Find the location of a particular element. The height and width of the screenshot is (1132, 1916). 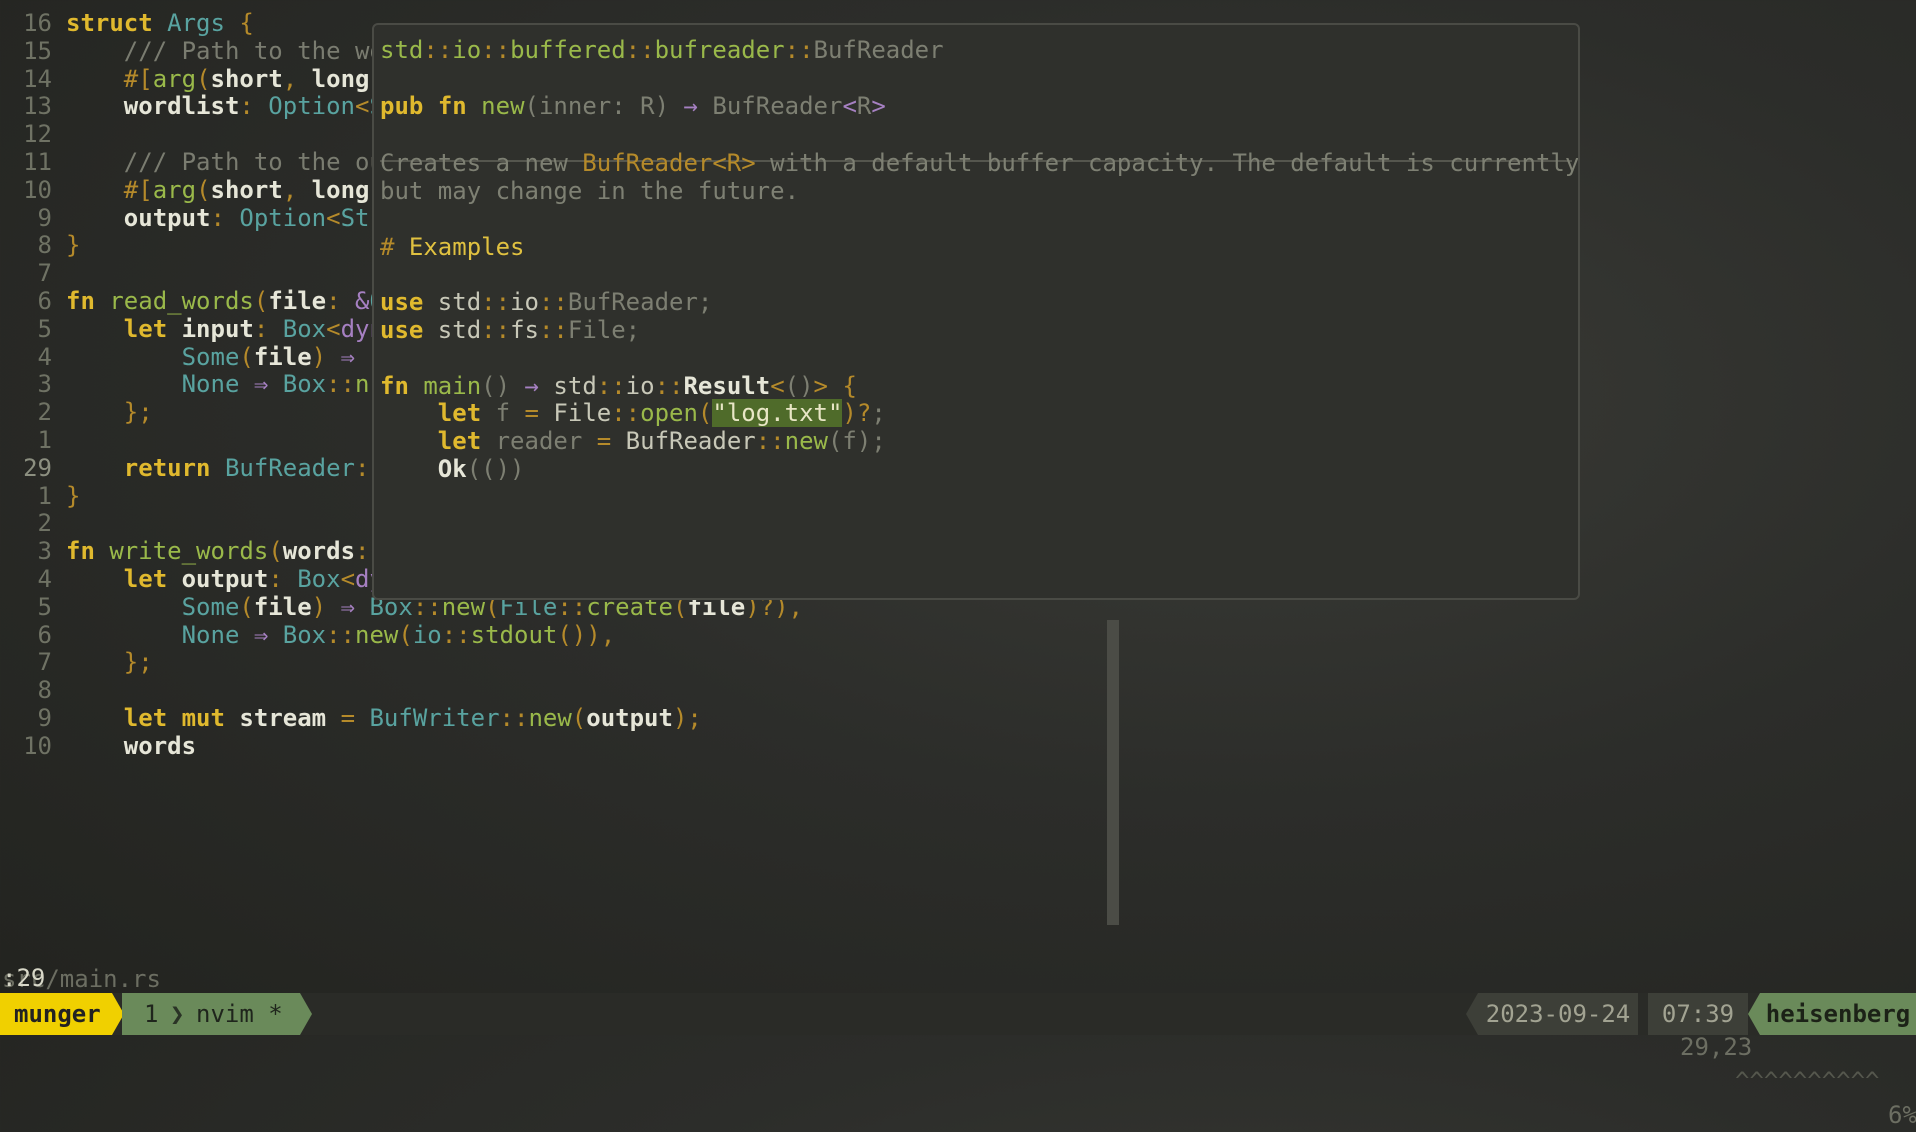

code-token: Examples is located at coordinates (466, 246).